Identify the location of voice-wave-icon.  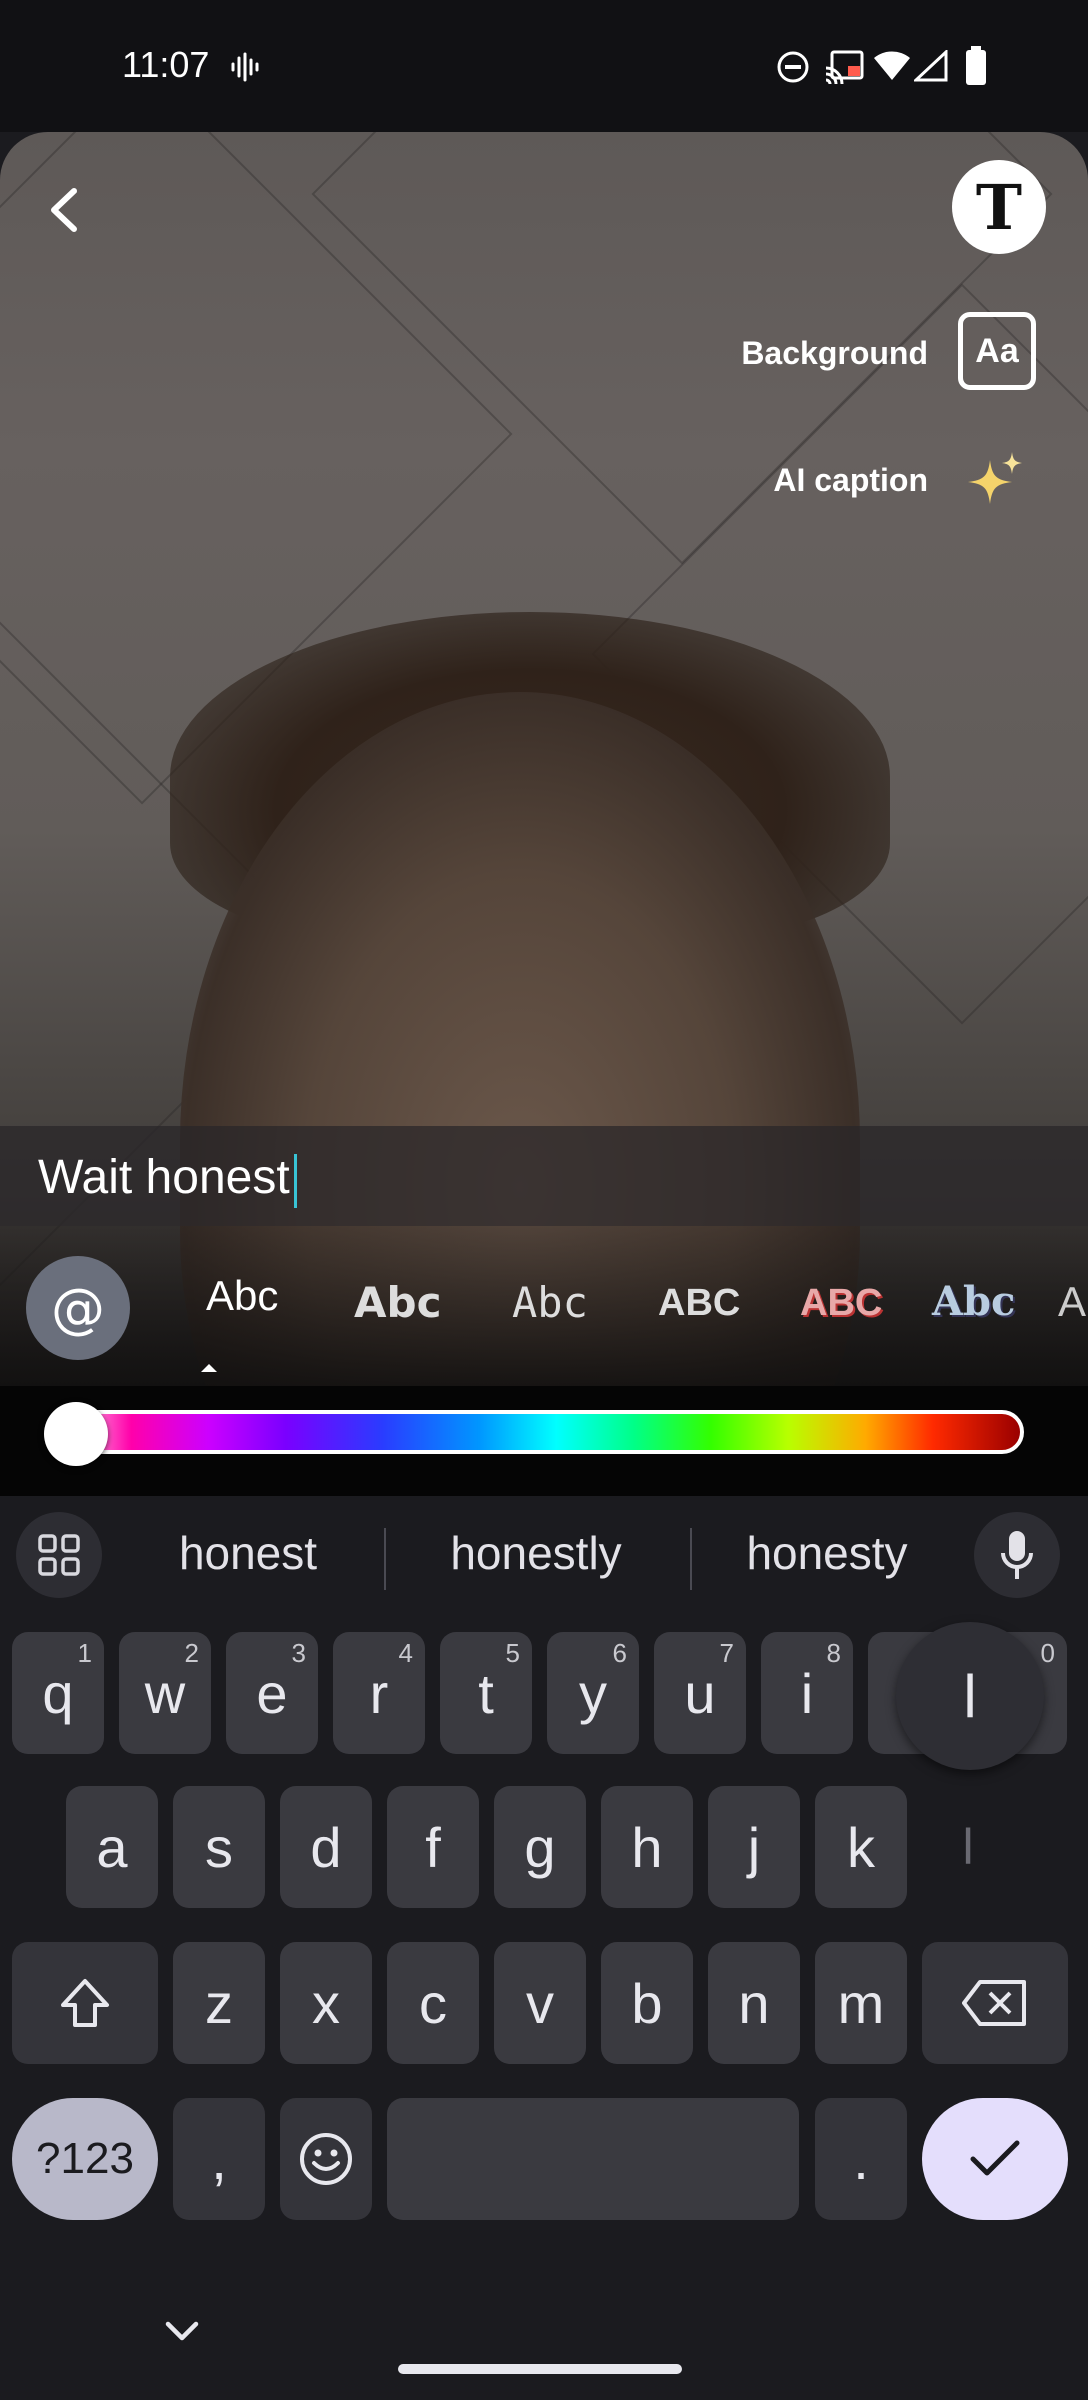
(245, 67).